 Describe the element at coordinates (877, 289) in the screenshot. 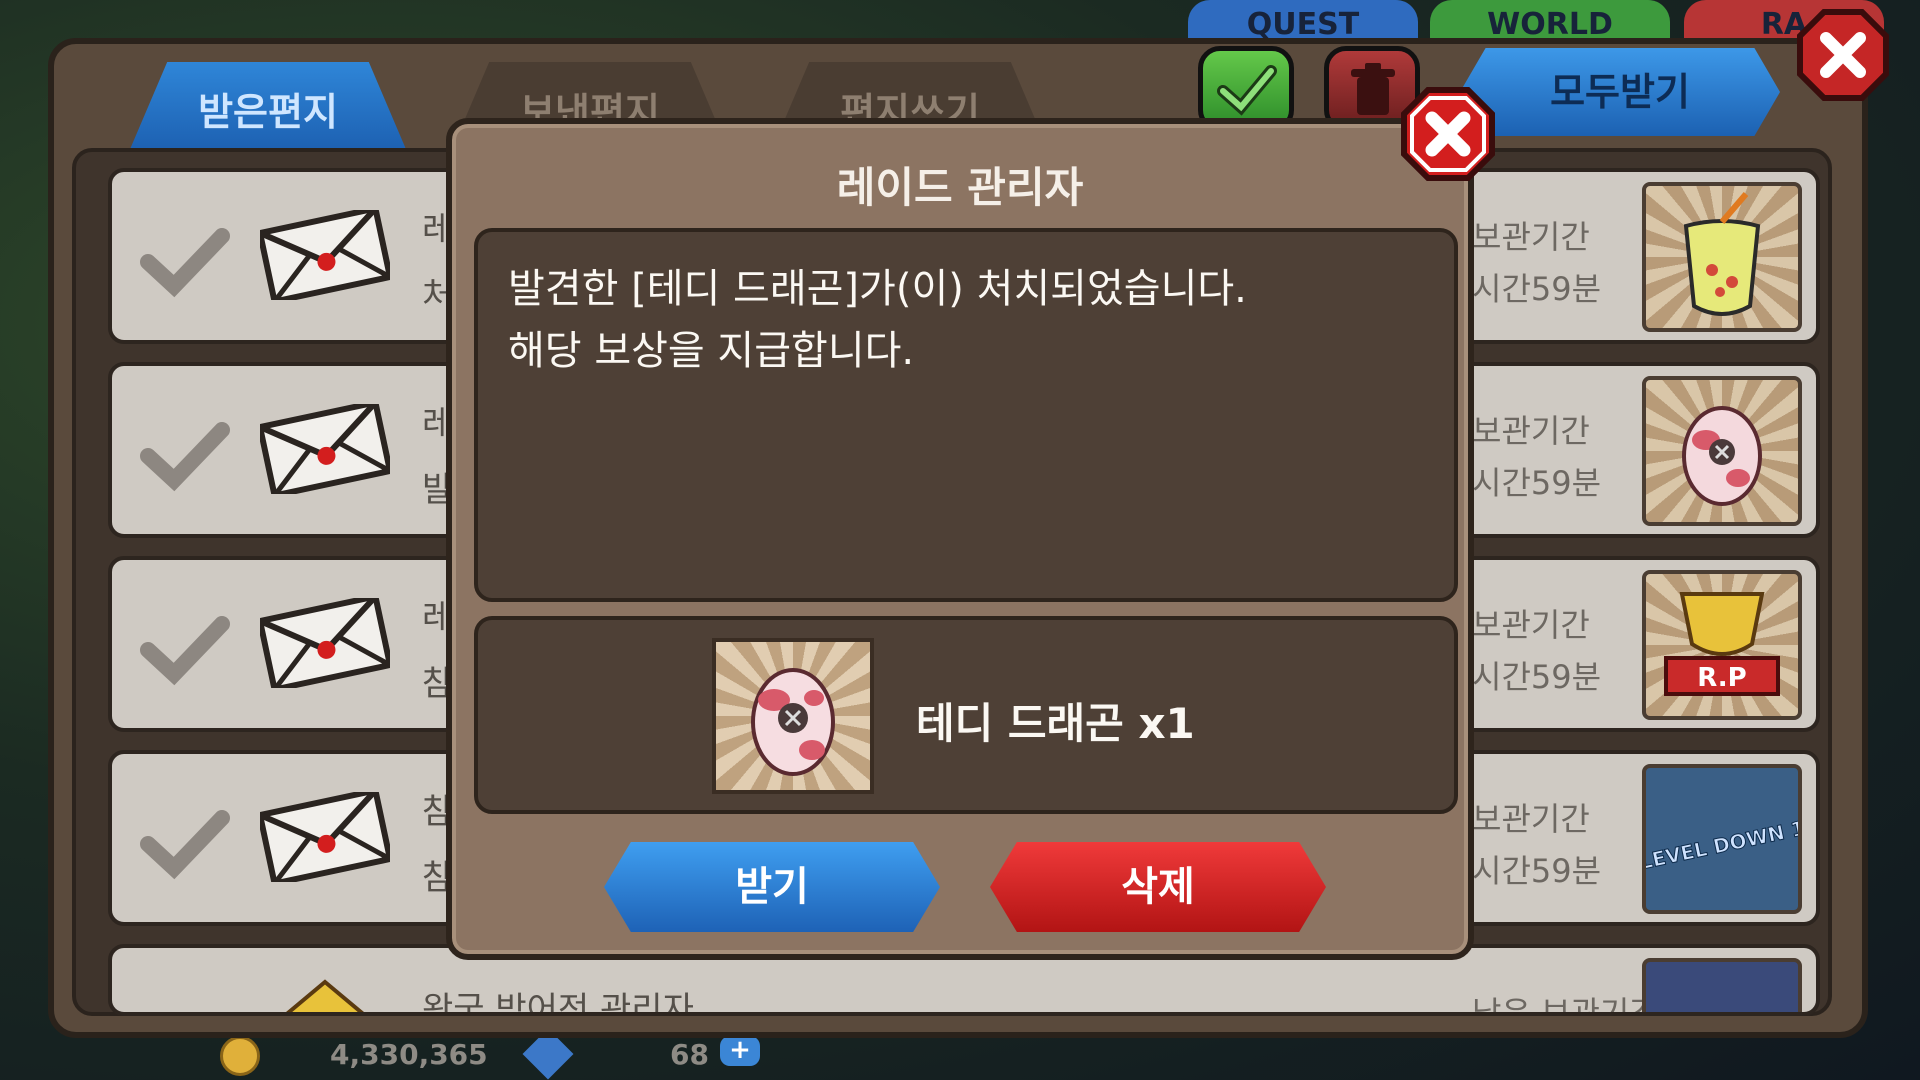

I see `message-line-1: 발견한 [테디 드래곤]가(이) 처치되었습니다.` at that location.